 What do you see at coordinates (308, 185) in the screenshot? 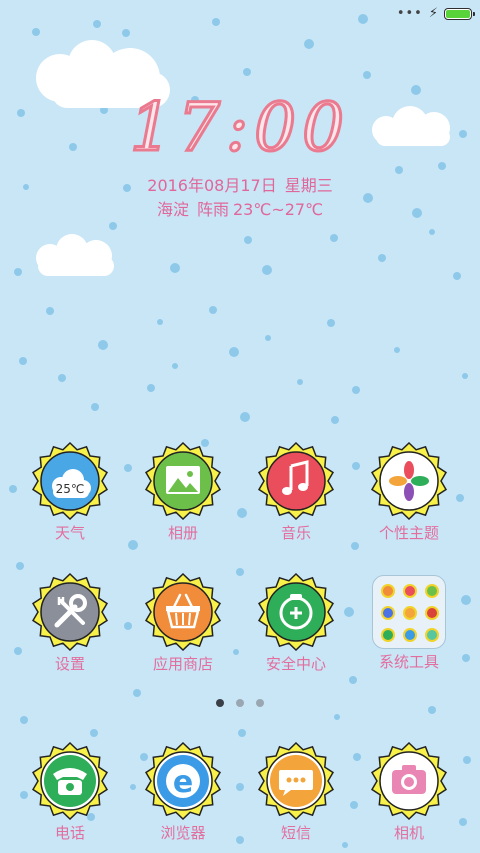
I see `weekday-text: 星期三` at bounding box center [308, 185].